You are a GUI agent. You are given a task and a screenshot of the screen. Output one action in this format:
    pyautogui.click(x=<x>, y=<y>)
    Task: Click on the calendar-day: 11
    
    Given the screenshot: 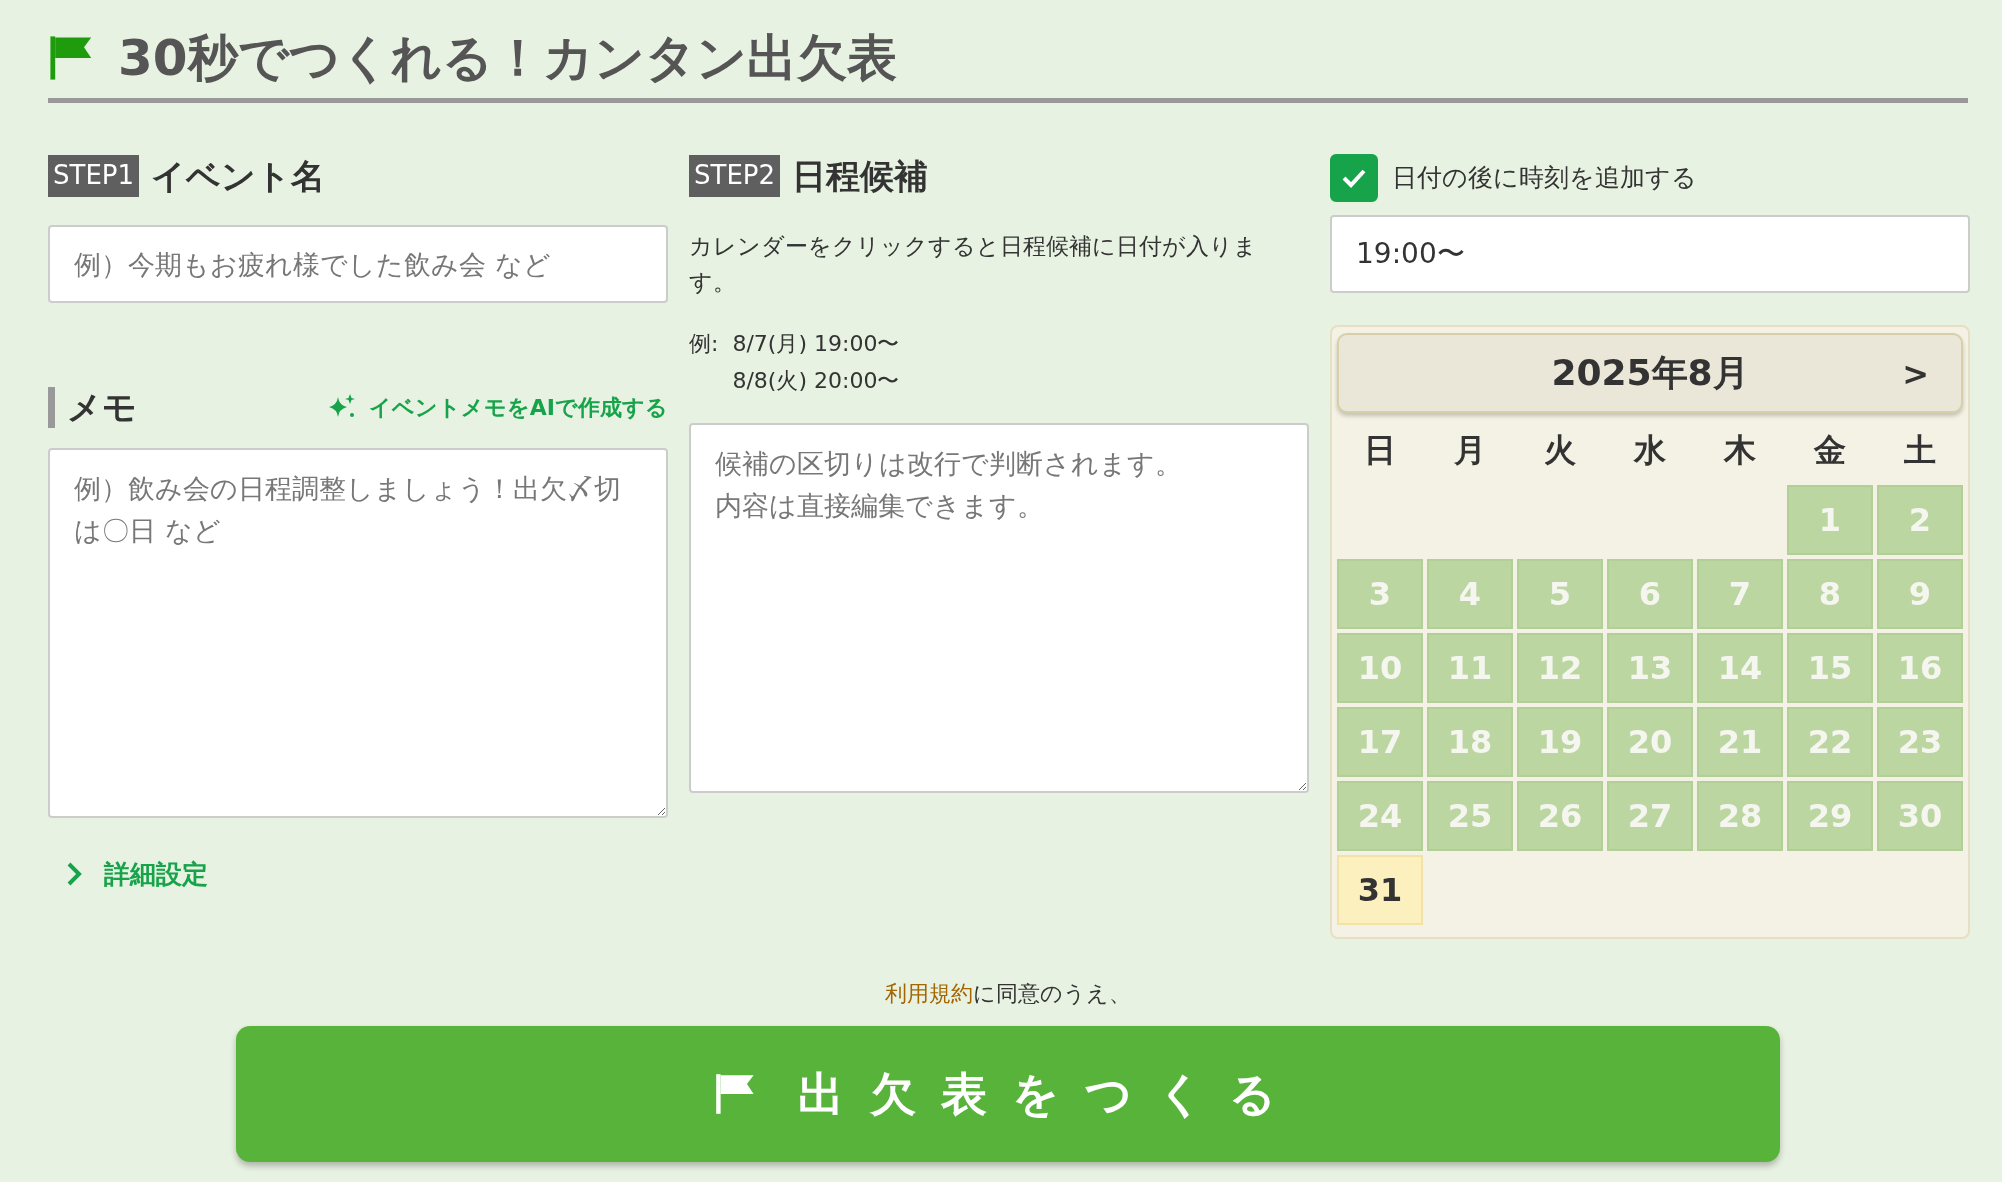 What is the action you would take?
    pyautogui.click(x=1470, y=668)
    